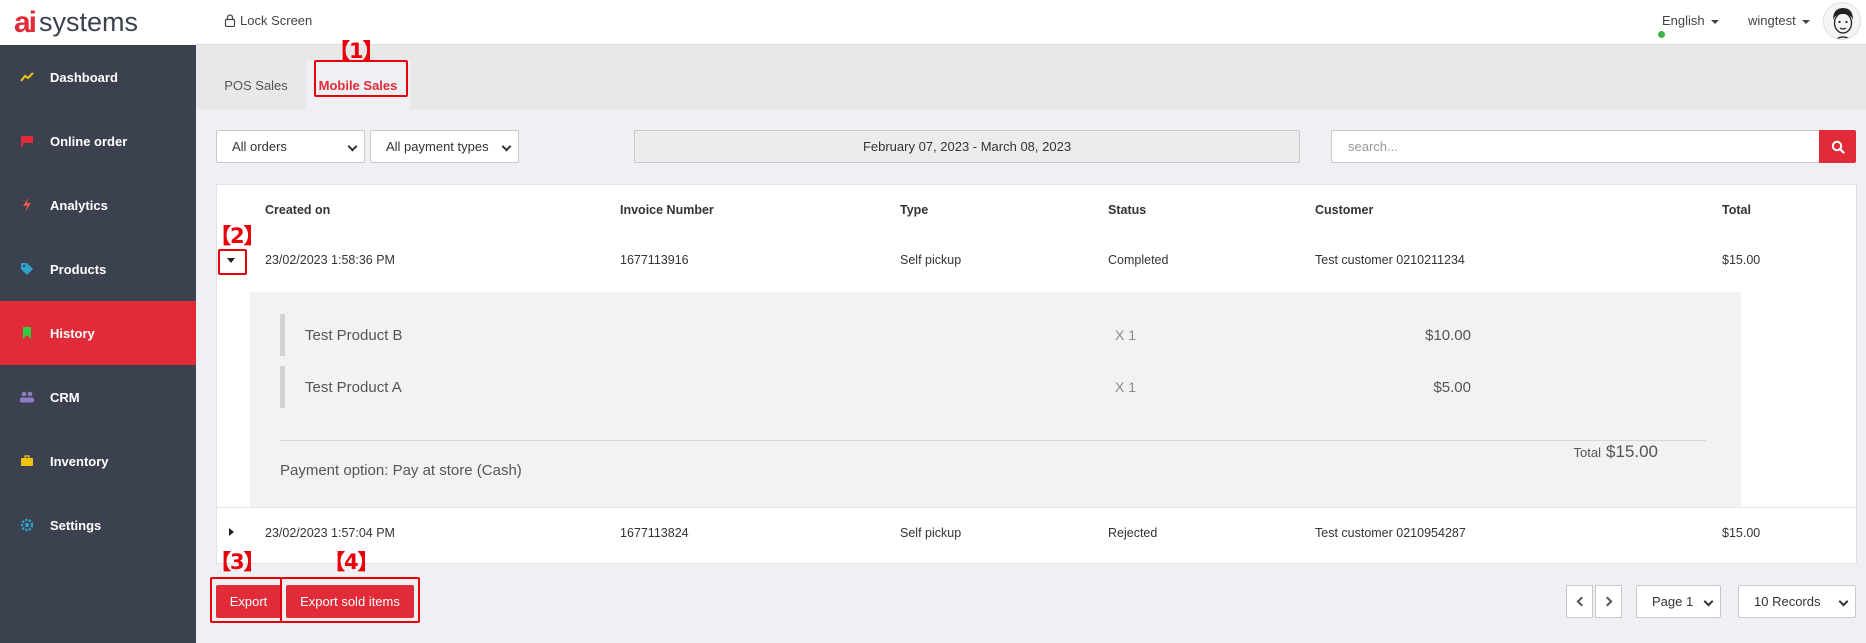 This screenshot has width=1866, height=643. What do you see at coordinates (1683, 20) in the screenshot?
I see `language-label: English` at bounding box center [1683, 20].